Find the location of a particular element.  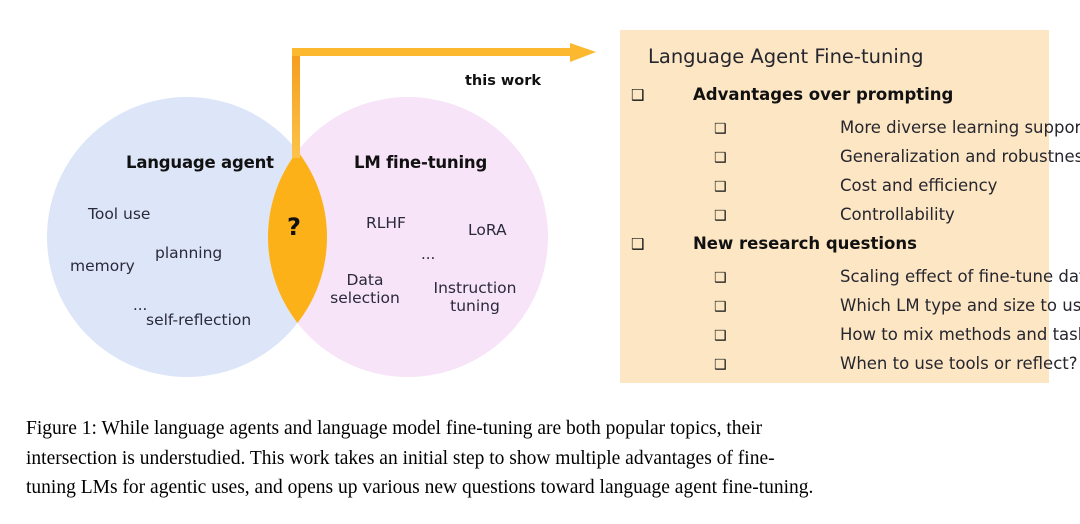

venn-term-data-selection-line2: selection is located at coordinates (365, 297).